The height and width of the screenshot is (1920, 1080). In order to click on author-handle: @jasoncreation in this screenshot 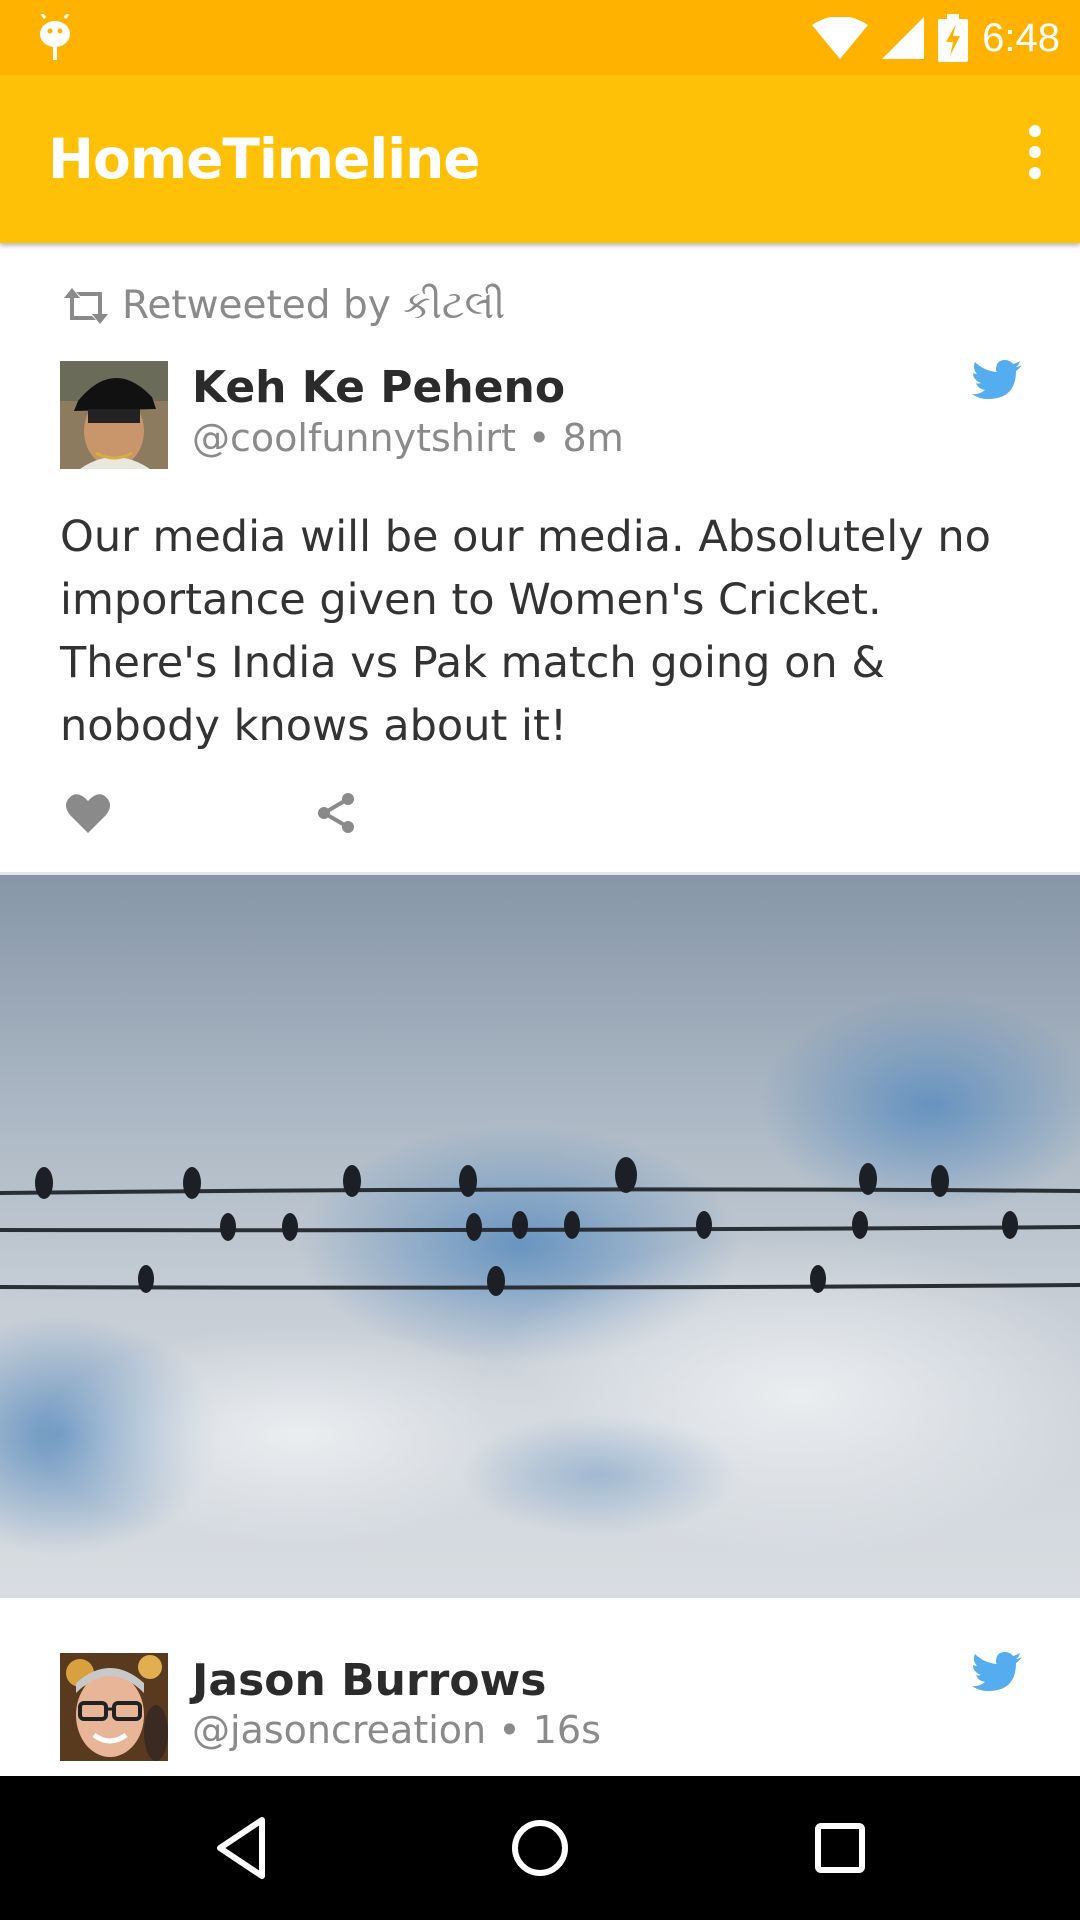, I will do `click(339, 1730)`.